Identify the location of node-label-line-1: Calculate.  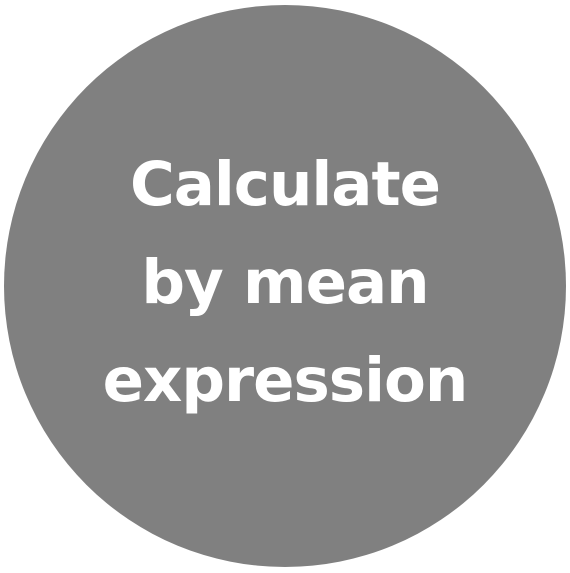
(285, 184).